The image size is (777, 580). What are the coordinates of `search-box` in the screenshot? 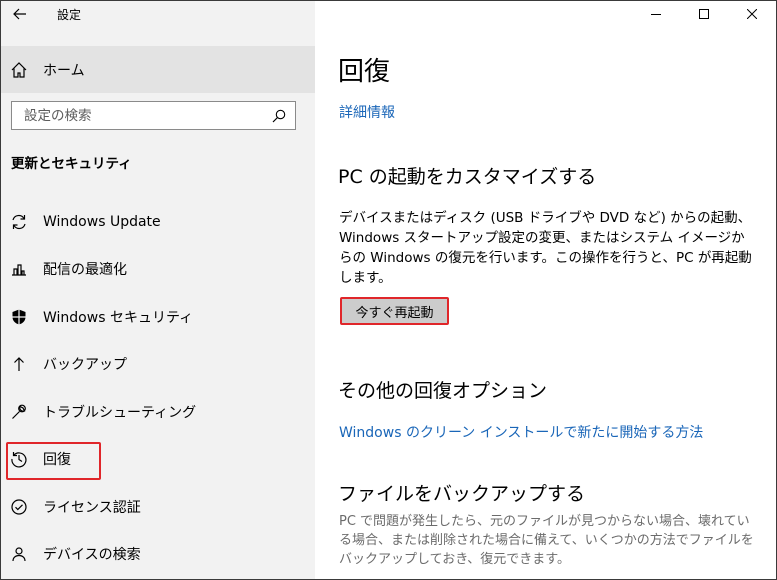 It's located at (153, 115).